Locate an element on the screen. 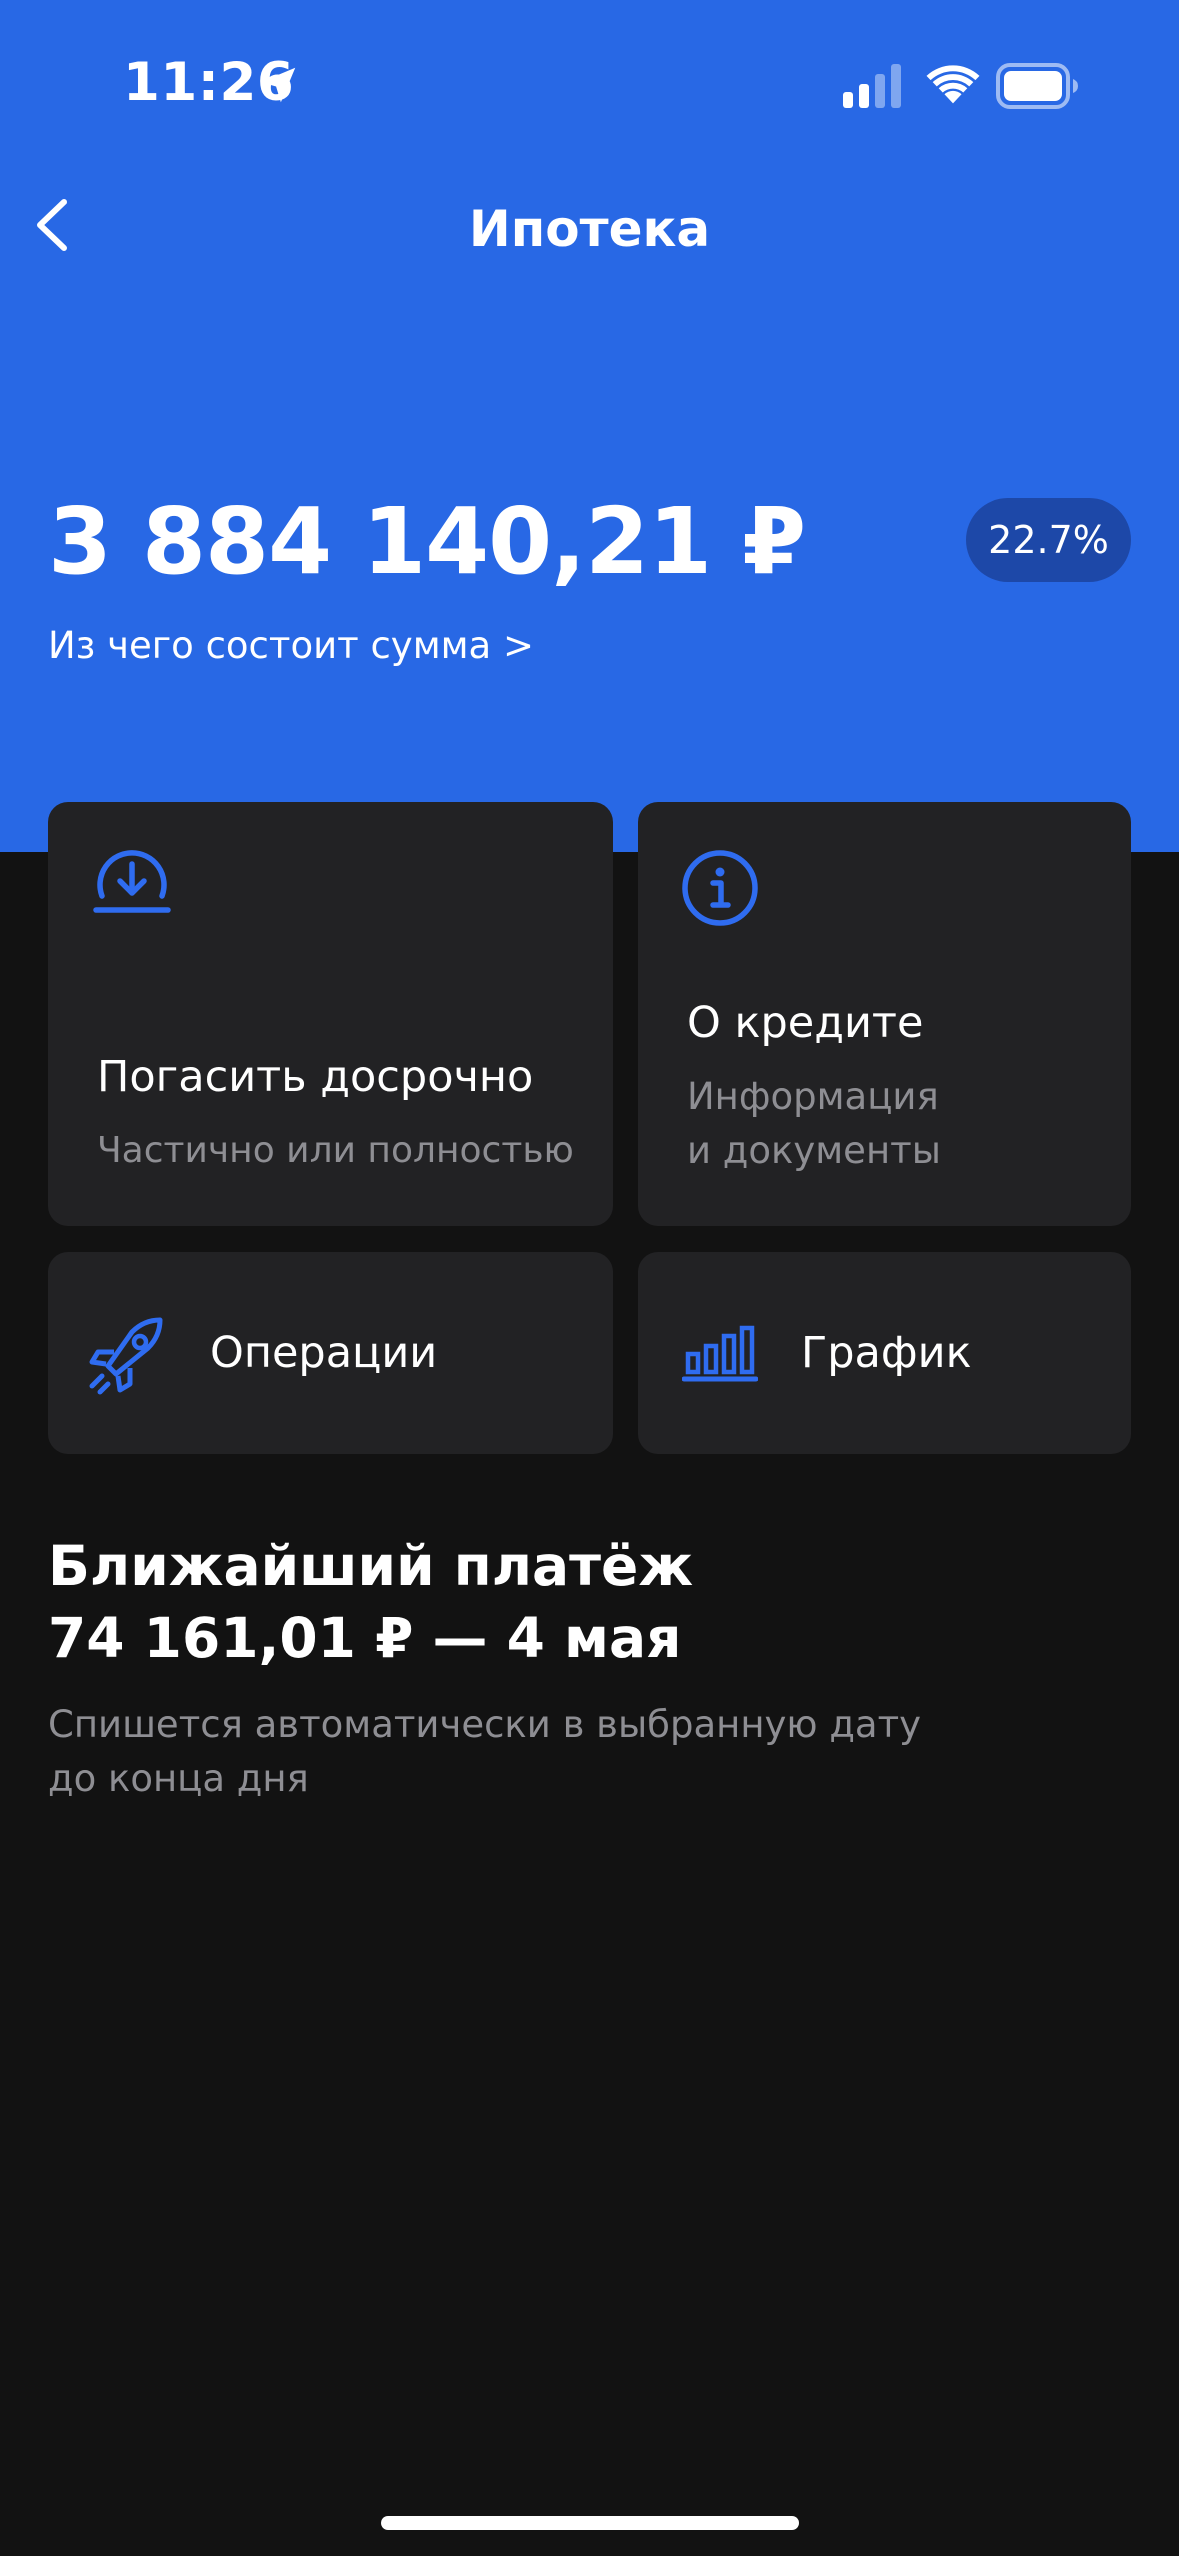 This screenshot has height=2556, width=1179. about-loan-title: О кредите is located at coordinates (805, 1023).